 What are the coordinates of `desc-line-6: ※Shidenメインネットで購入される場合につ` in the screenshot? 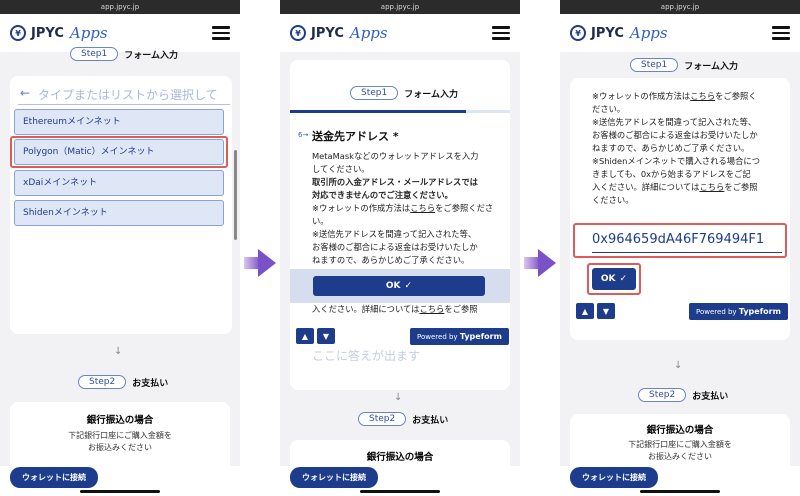 It's located at (676, 161).